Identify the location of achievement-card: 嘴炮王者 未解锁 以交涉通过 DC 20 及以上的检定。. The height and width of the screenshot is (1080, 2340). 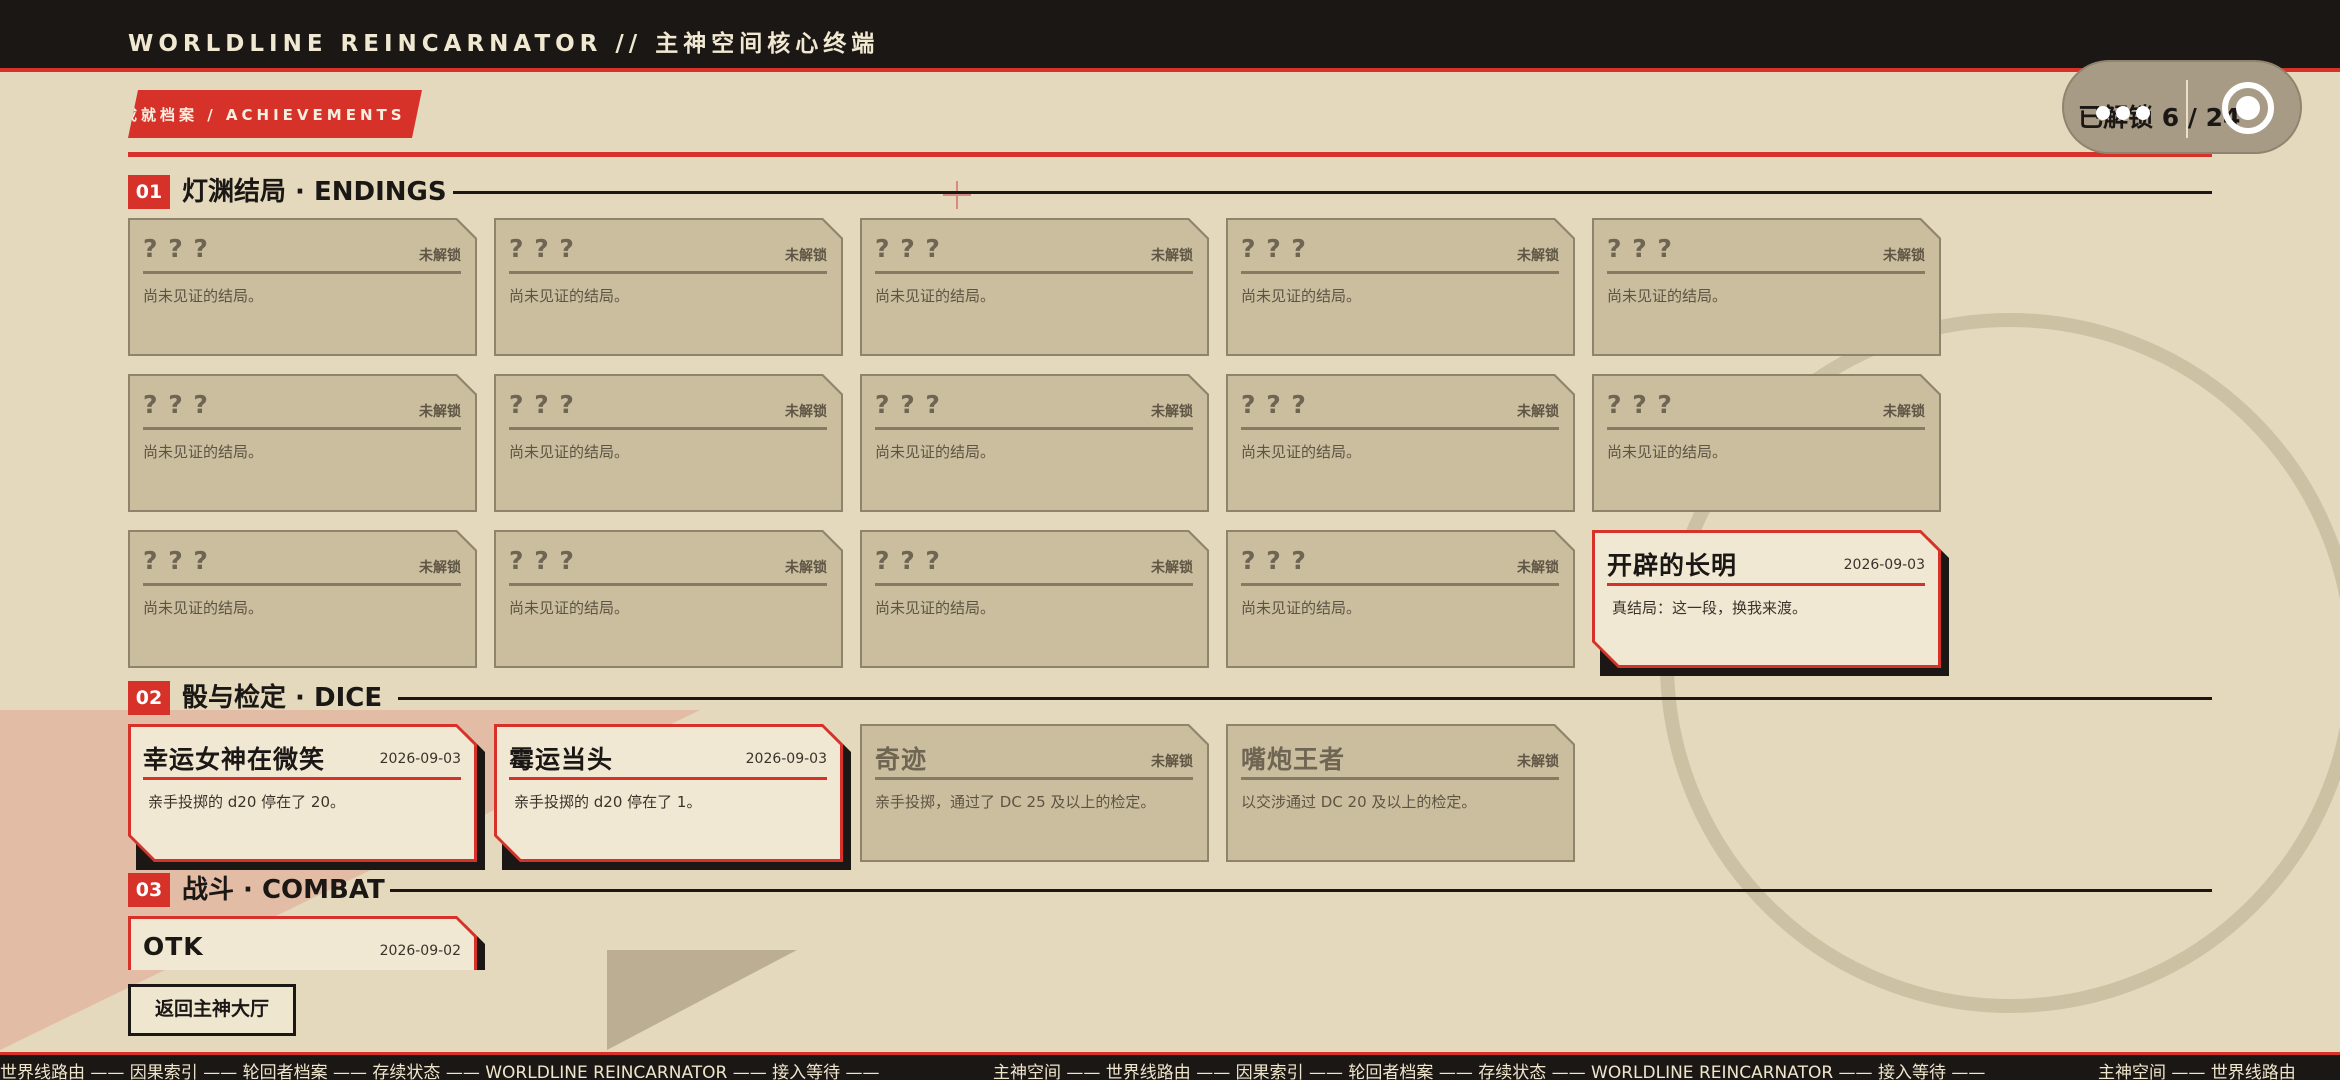
(1400, 793).